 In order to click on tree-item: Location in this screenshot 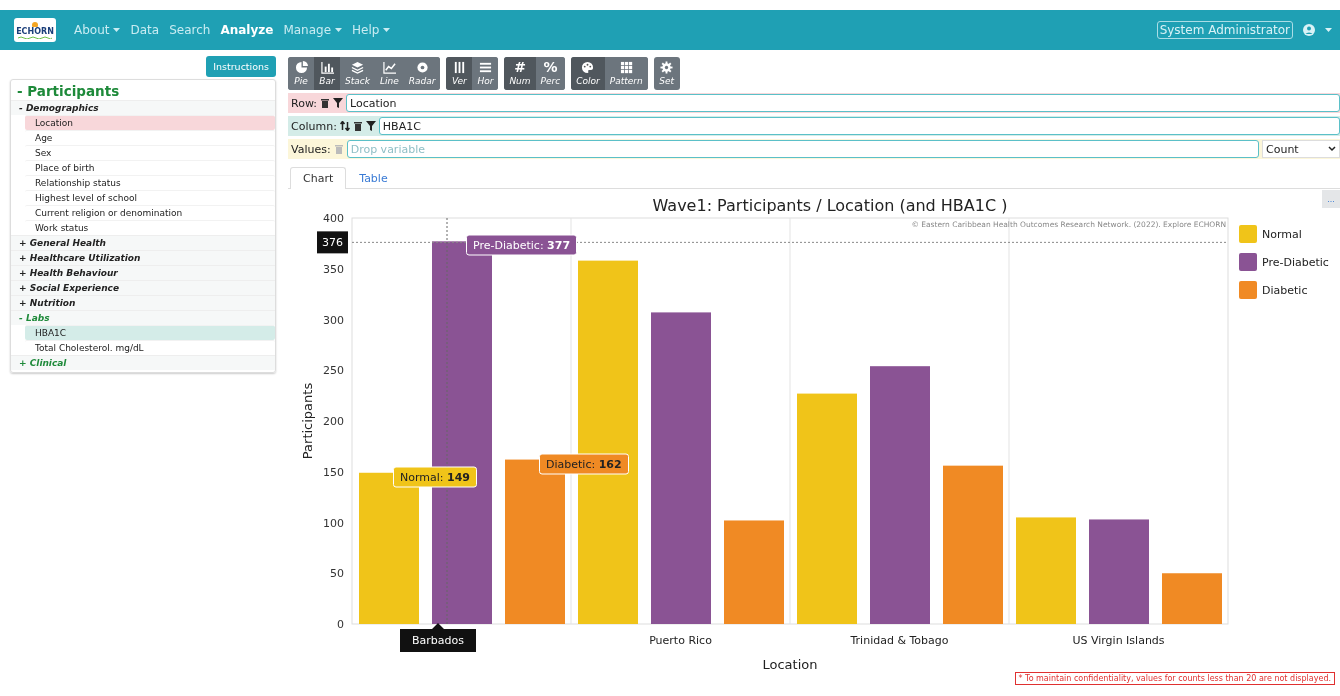, I will do `click(150, 122)`.